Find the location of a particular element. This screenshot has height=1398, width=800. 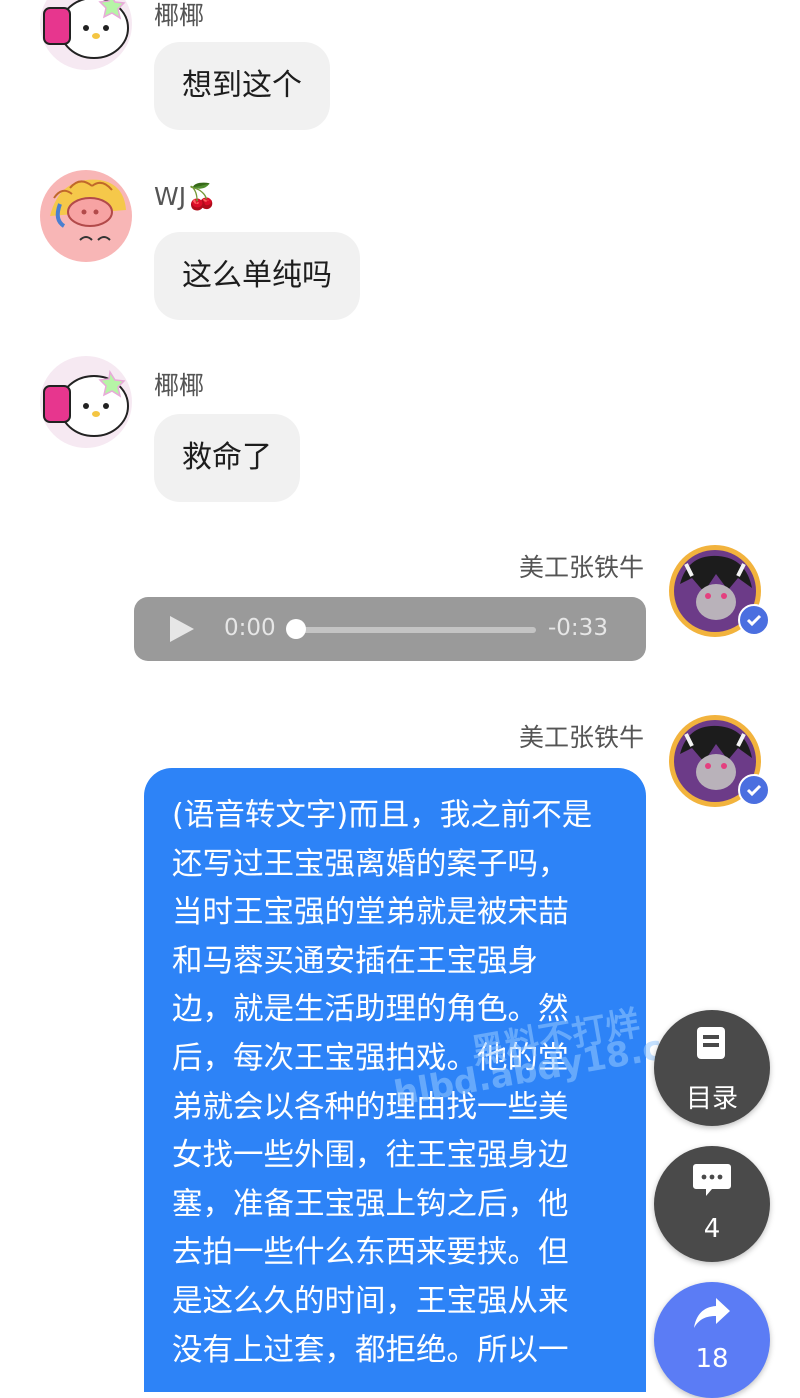

document-icon is located at coordinates (711, 1043).